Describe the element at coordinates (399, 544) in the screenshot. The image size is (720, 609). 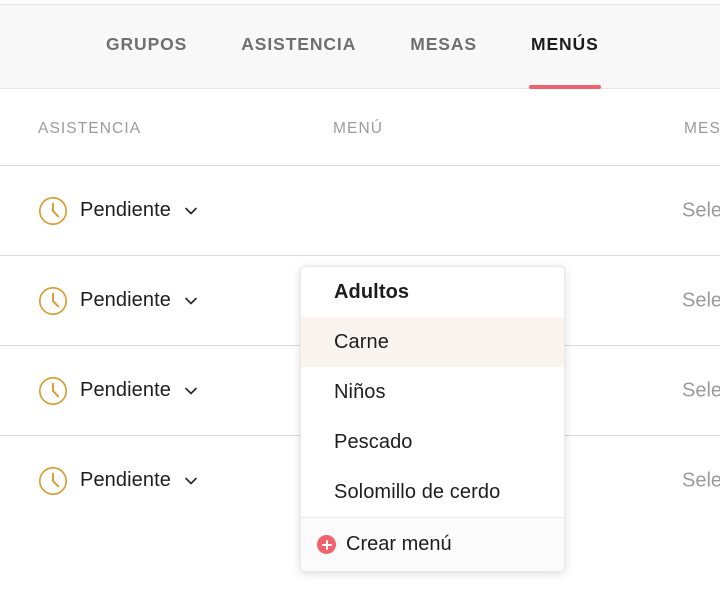
I see `create-menu-label: Crear menú` at that location.